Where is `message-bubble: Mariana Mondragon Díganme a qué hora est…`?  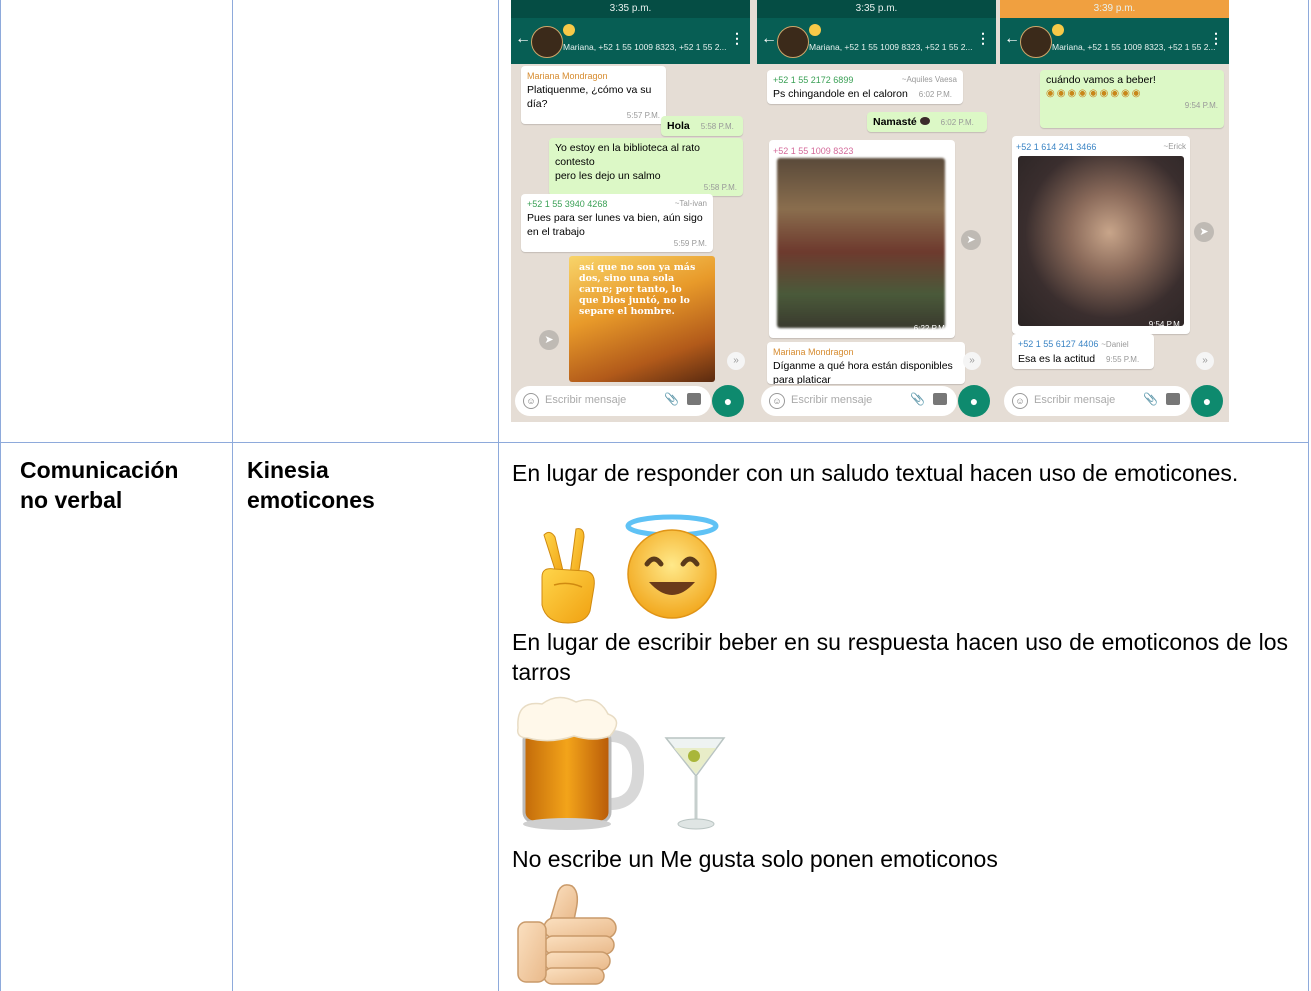
message-bubble: Mariana Mondragon Díganme a qué hora est… is located at coordinates (866, 363).